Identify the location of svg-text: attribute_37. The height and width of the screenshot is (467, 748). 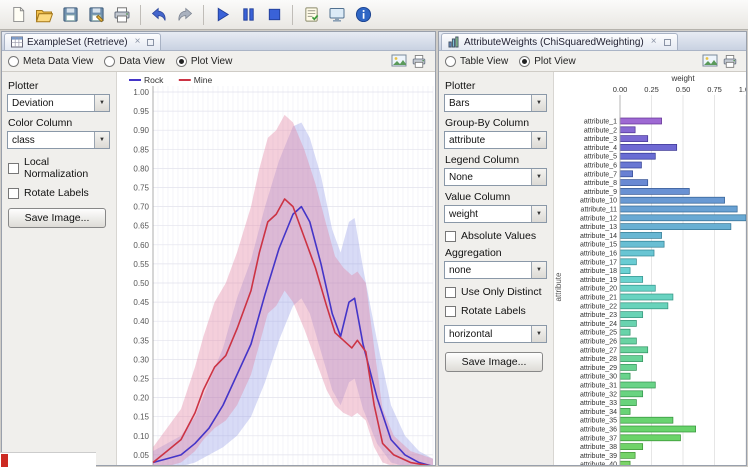
(598, 438).